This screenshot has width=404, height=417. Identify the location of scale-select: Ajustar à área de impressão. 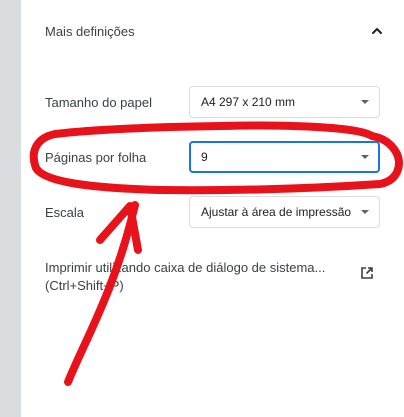
(284, 212).